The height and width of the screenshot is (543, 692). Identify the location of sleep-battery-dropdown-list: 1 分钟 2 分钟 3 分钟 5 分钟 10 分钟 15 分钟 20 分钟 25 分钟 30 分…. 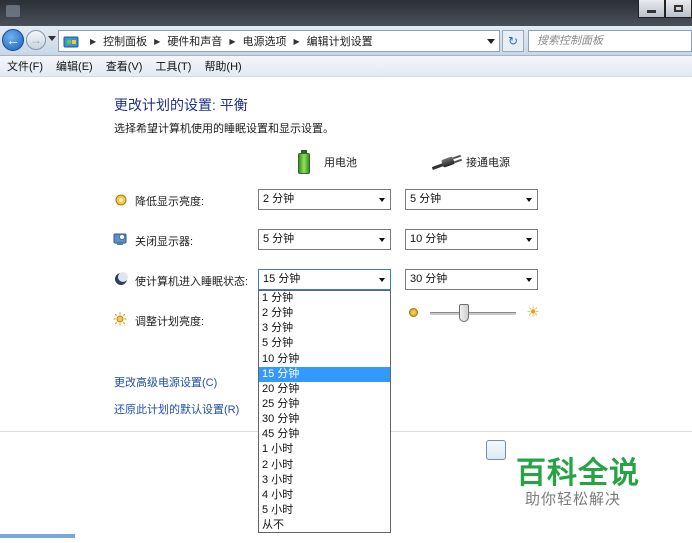
(324, 411).